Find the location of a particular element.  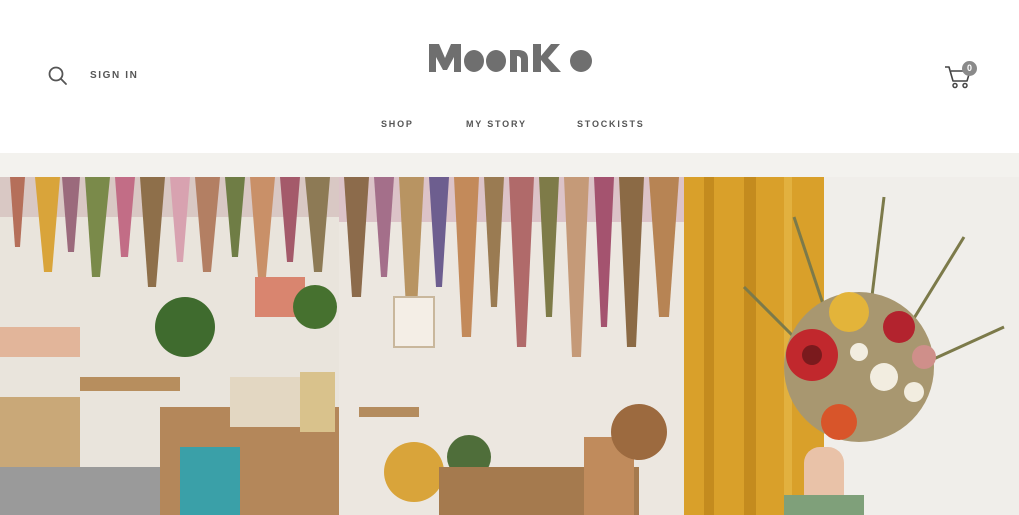

nav-item-my-story: MY STORY is located at coordinates (496, 124).